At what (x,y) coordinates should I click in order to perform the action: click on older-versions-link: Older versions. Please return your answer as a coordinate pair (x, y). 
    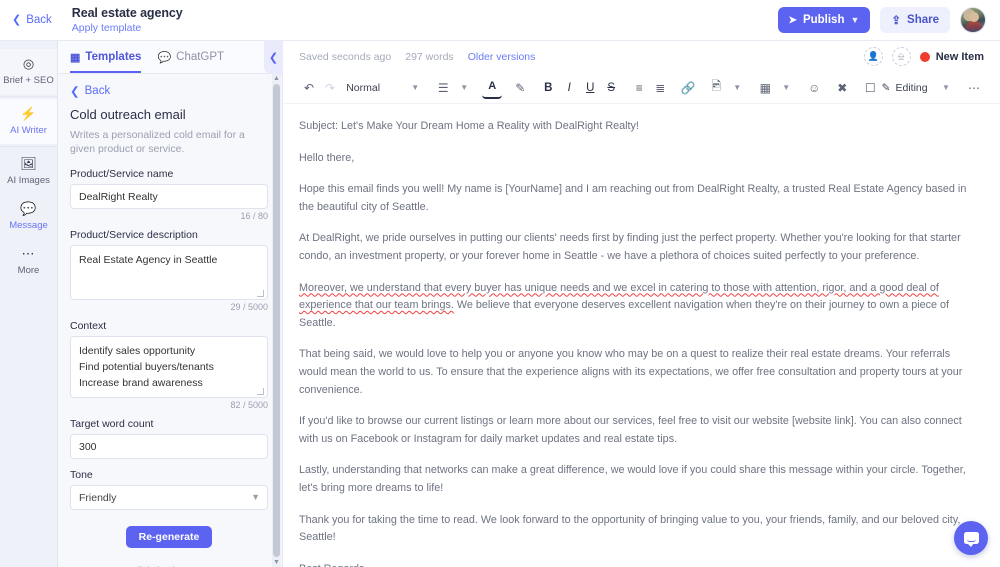
    Looking at the image, I should click on (502, 57).